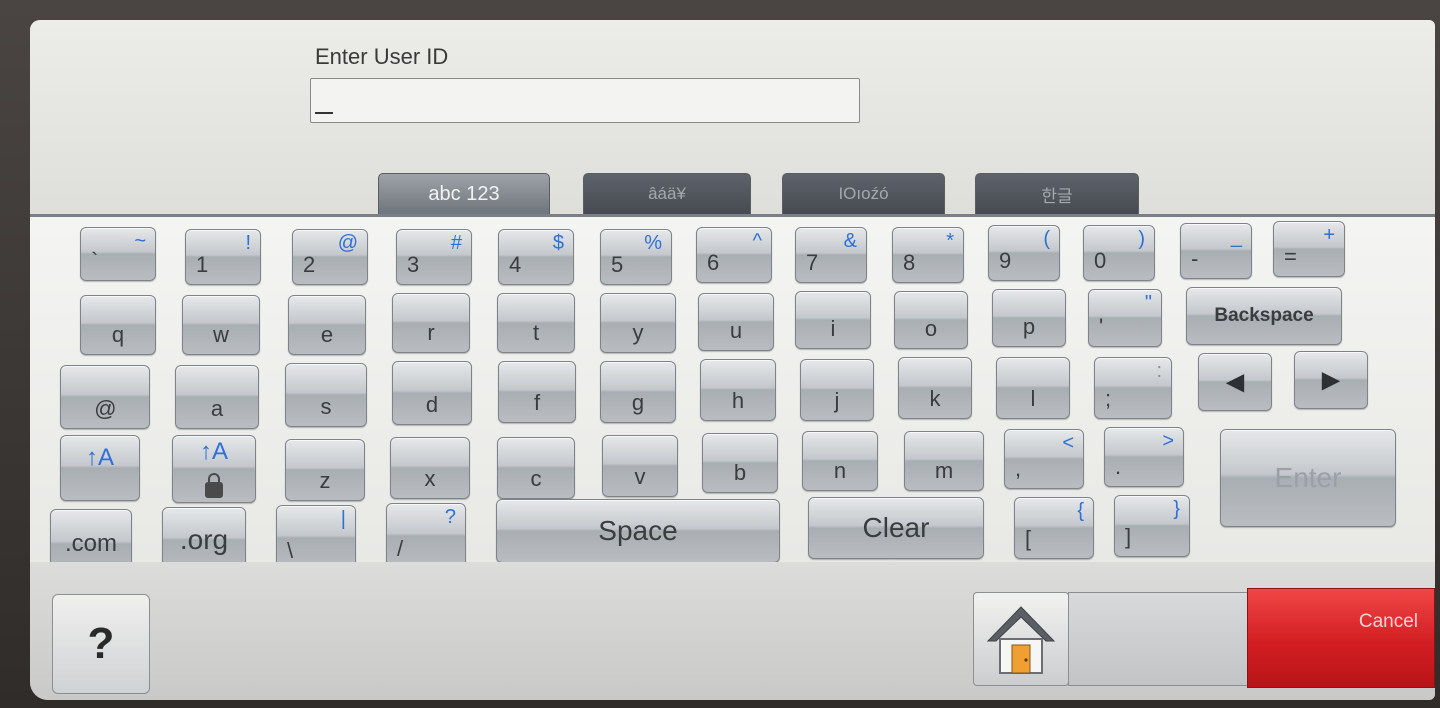  I want to click on tab-label: abc 123, so click(464, 193).